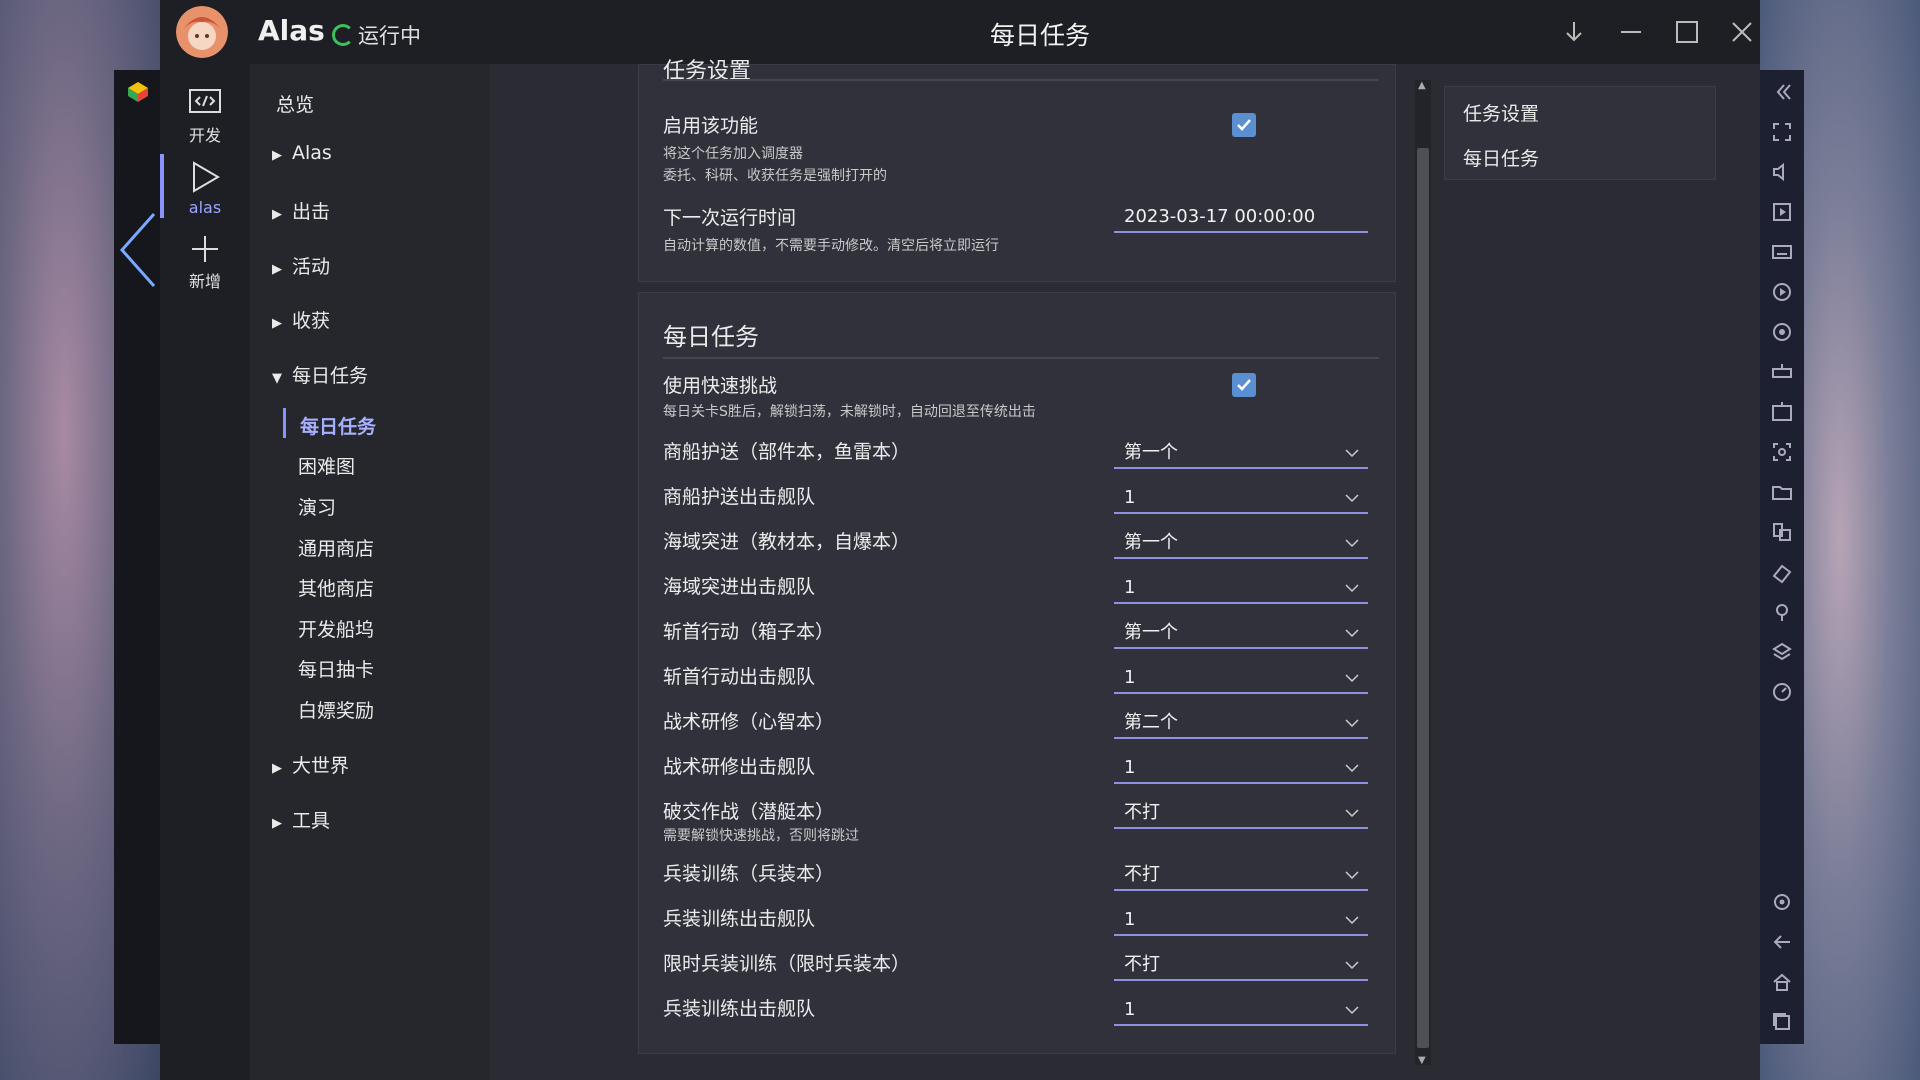 The image size is (1920, 1080). What do you see at coordinates (336, 709) in the screenshot?
I see `nav-sub-free-reward: 白嫖奖励` at bounding box center [336, 709].